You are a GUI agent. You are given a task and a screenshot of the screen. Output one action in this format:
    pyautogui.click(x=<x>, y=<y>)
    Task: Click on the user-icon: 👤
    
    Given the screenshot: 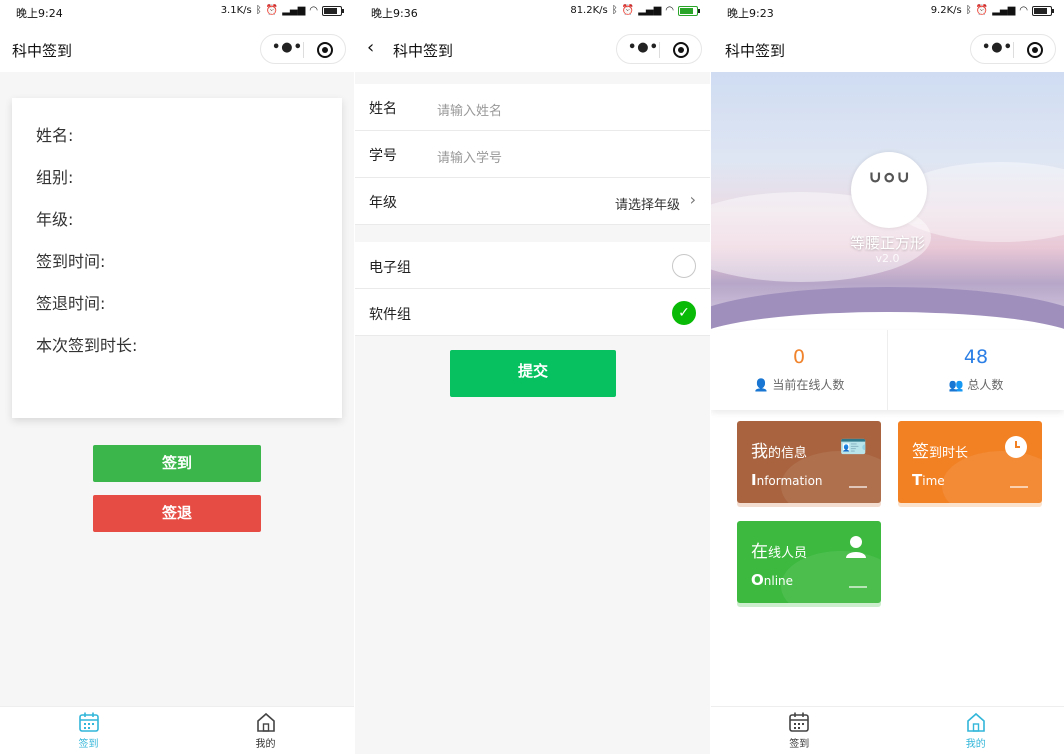 What is the action you would take?
    pyautogui.click(x=763, y=385)
    